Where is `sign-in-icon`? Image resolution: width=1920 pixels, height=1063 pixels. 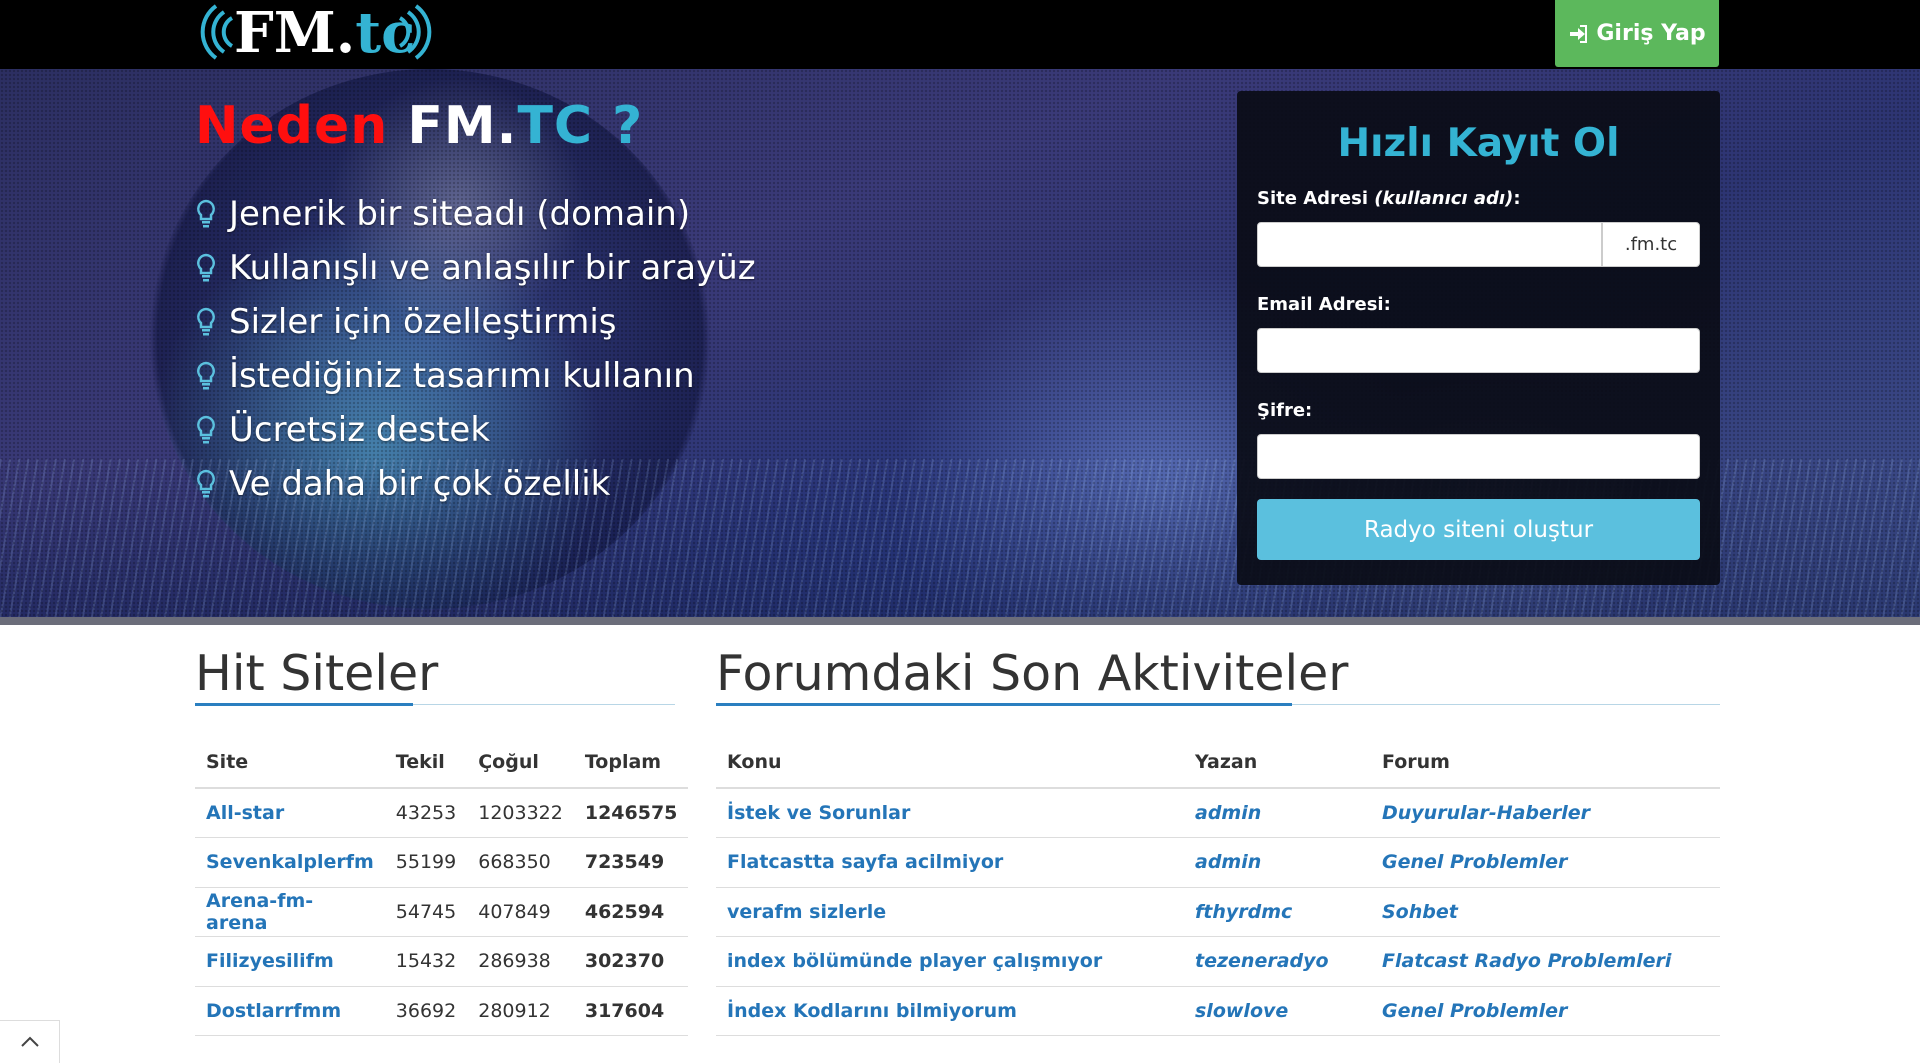 sign-in-icon is located at coordinates (1579, 33).